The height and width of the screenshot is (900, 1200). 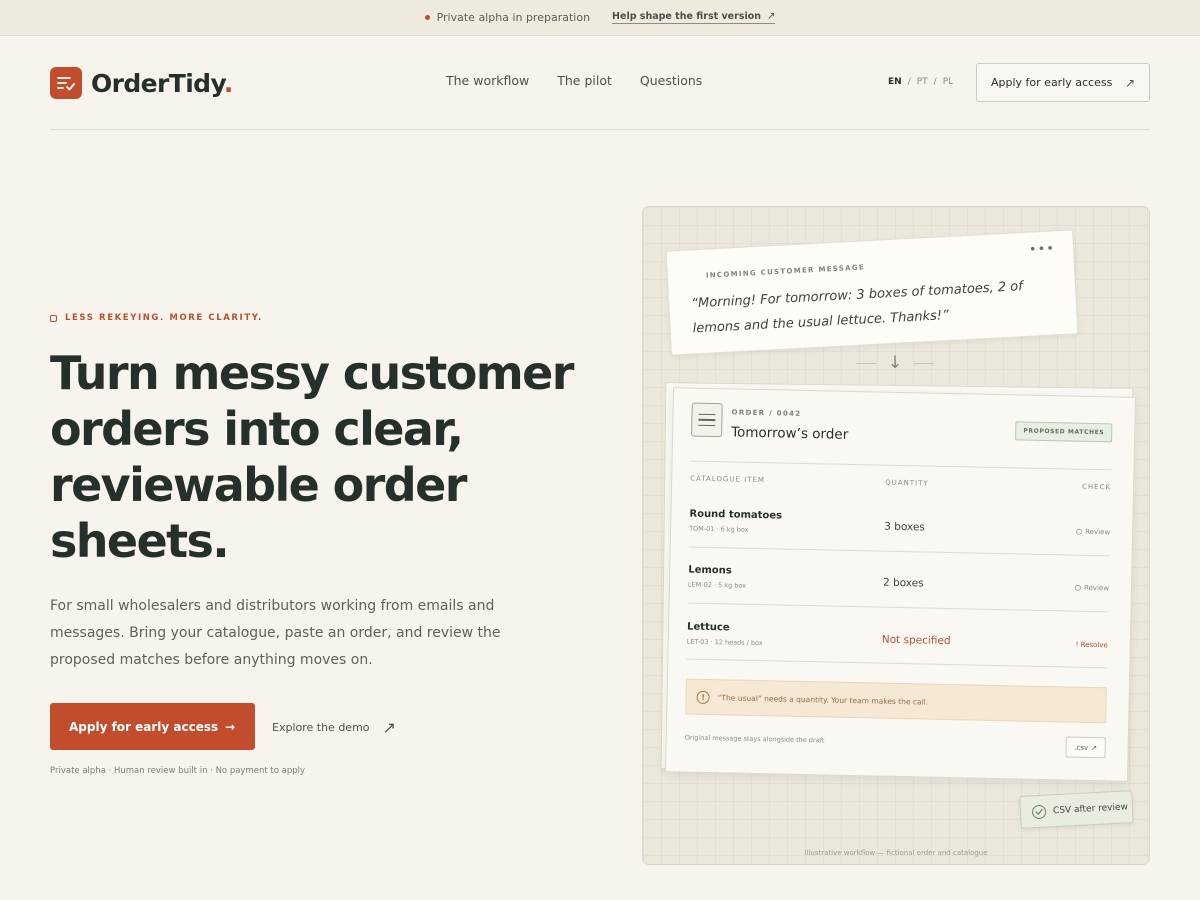 I want to click on order-number: ORDER / 0042, so click(x=766, y=413).